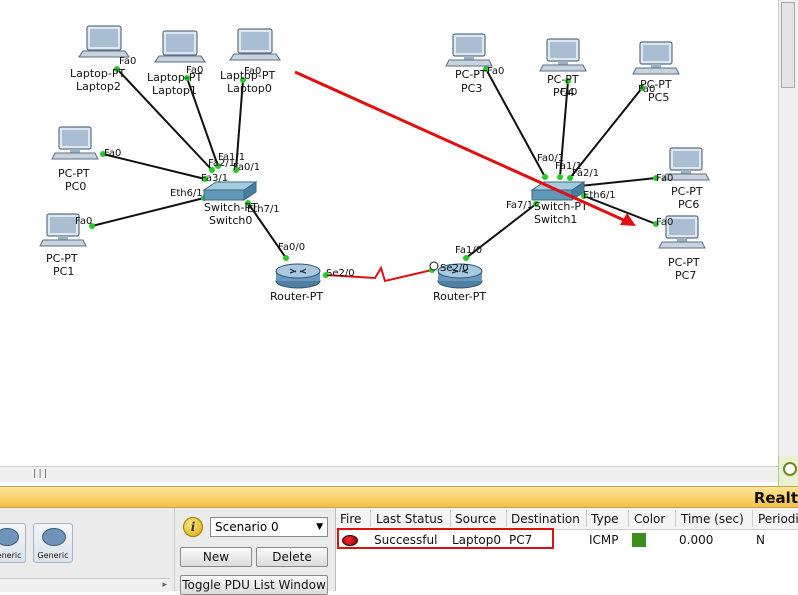 This screenshot has width=798, height=595. I want to click on column-header-source: Source, so click(475, 519).